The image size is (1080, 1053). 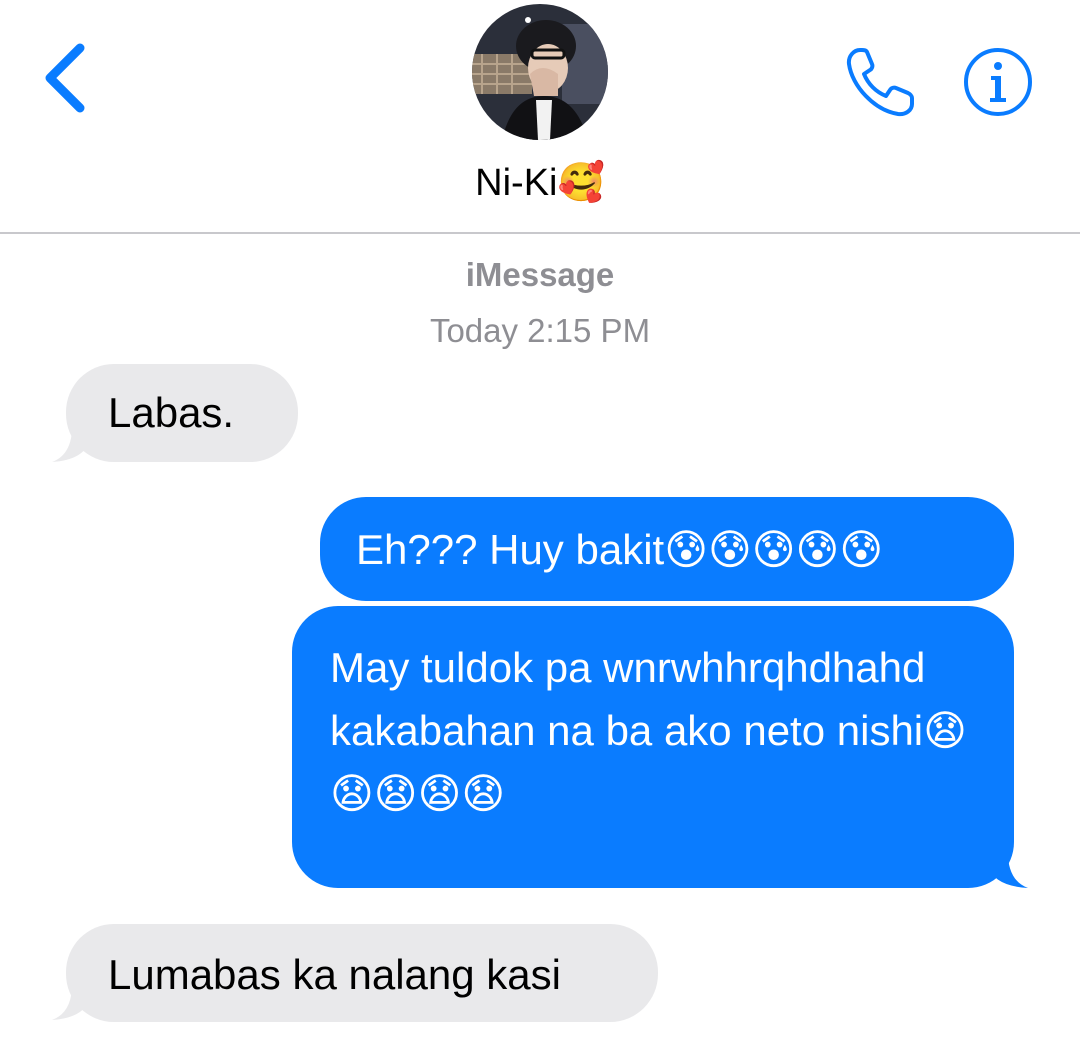 I want to click on phone-icon, so click(x=880, y=82).